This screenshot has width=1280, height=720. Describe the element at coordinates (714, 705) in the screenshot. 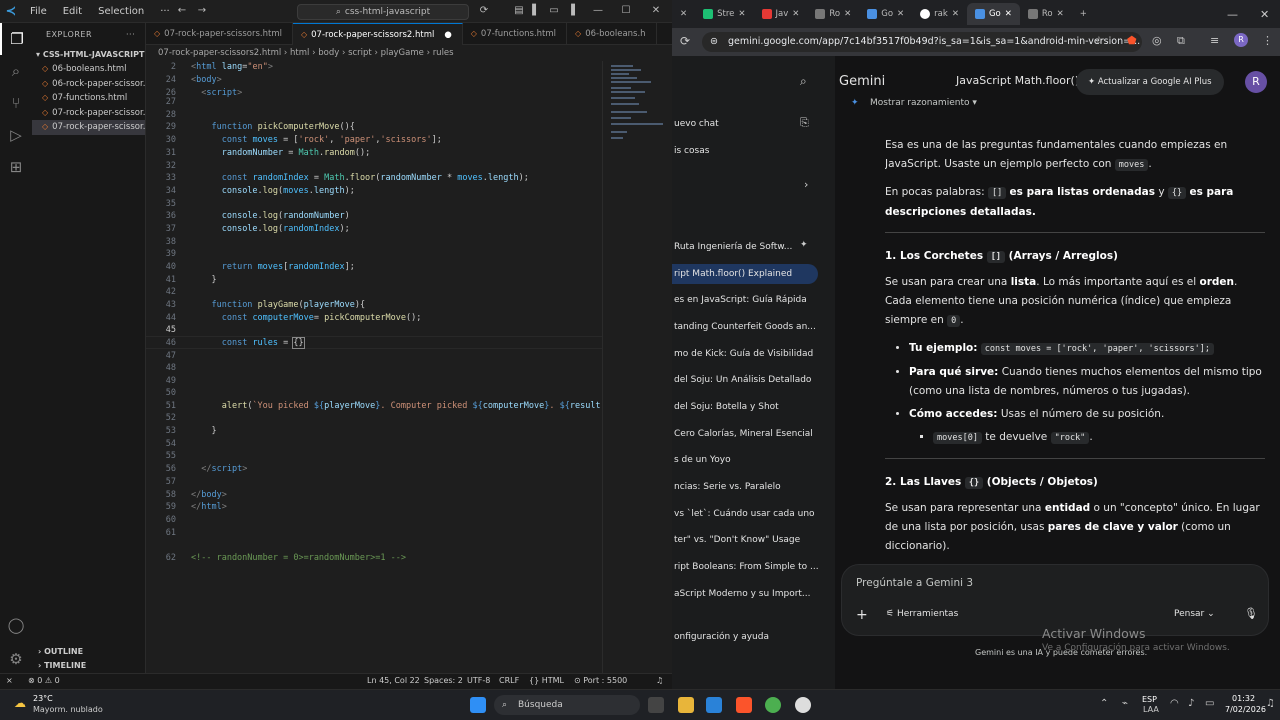

I see `vscode-taskbar-icon` at that location.